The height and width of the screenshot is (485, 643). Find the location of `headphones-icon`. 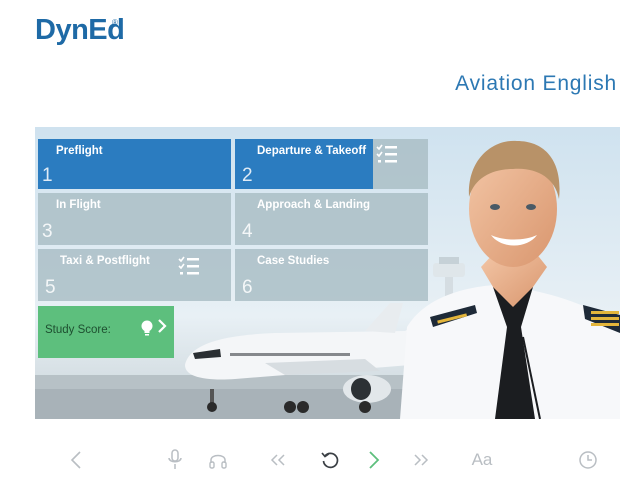

headphones-icon is located at coordinates (218, 460).